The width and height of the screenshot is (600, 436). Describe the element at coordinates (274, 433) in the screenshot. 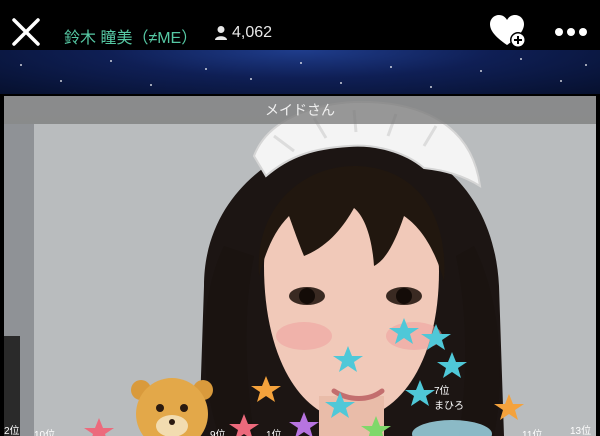

I see `bottom-rank: 1位` at that location.